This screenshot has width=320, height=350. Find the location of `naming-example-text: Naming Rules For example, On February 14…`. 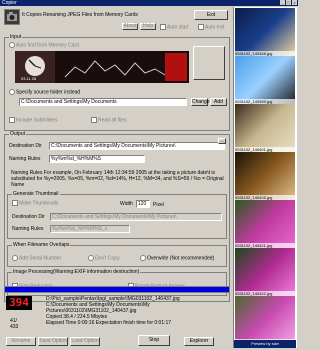

naming-example-text: Naming Rules For example, On February 14… is located at coordinates (117, 179).